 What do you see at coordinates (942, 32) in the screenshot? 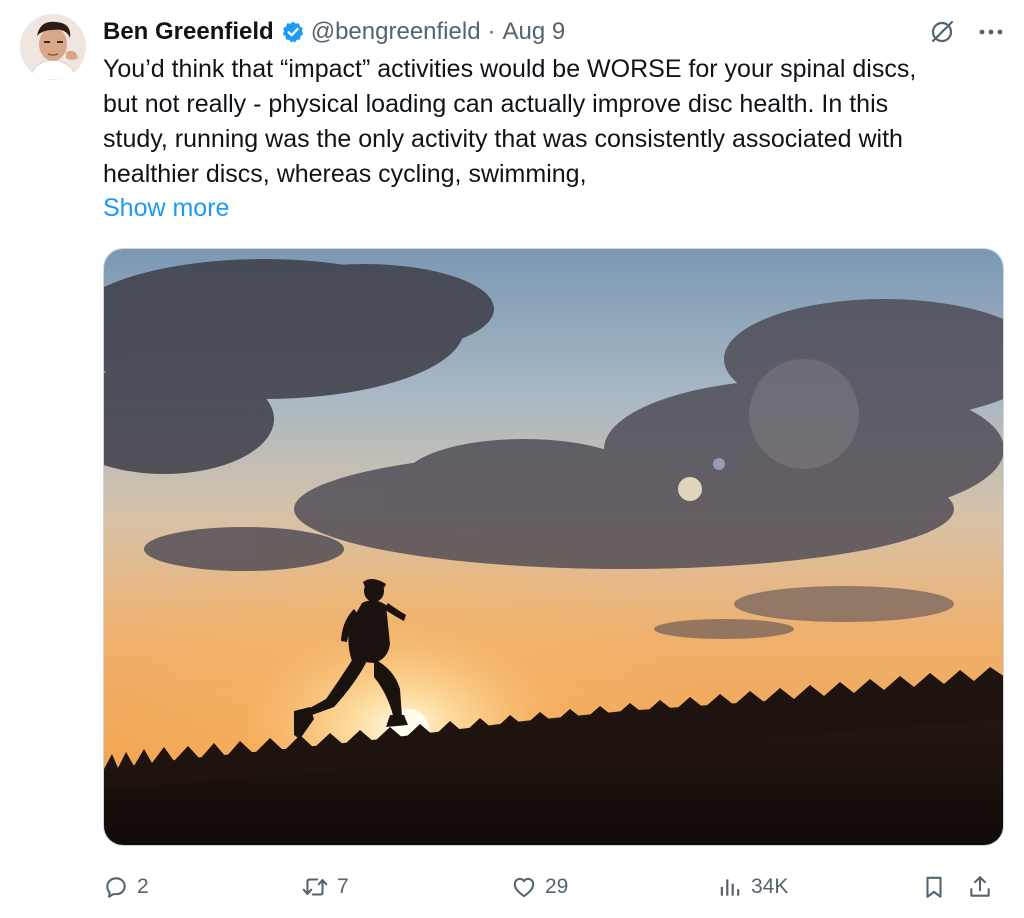
I see `grok-icon` at bounding box center [942, 32].